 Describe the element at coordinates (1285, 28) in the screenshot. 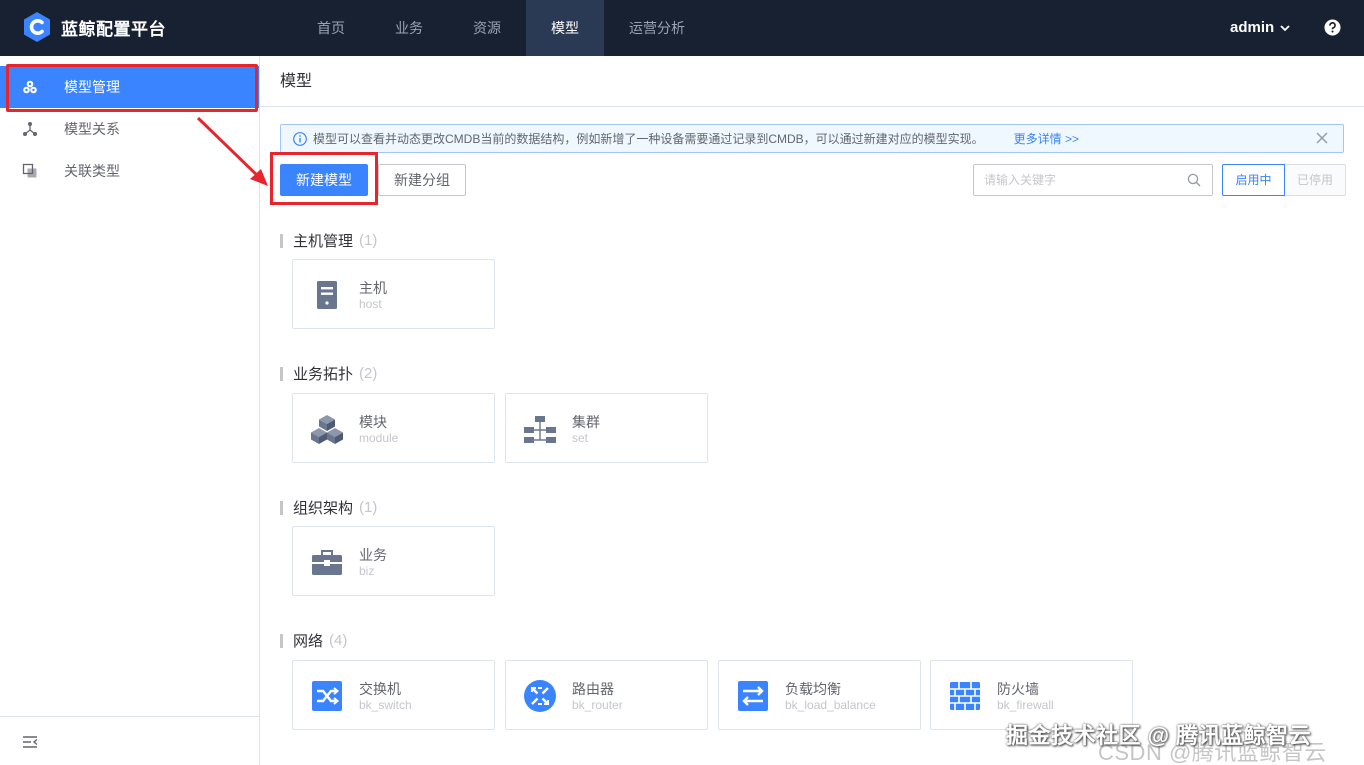

I see `chevron-down-icon` at that location.